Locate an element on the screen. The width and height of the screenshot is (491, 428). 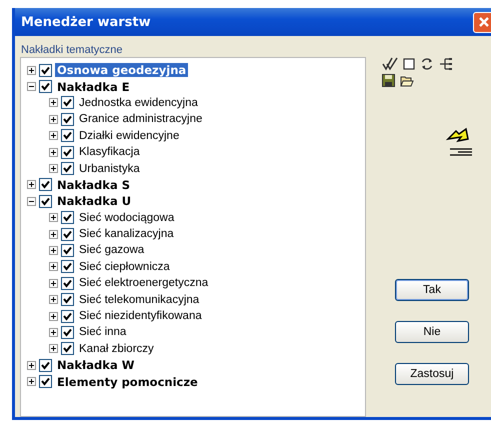
tree-item: Jednostka ewidencyjna is located at coordinates (138, 102).